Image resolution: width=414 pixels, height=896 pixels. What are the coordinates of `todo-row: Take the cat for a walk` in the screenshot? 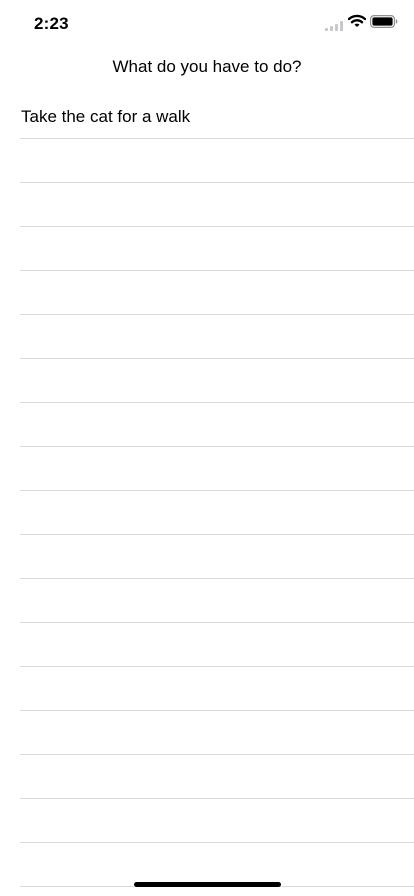 It's located at (217, 117).